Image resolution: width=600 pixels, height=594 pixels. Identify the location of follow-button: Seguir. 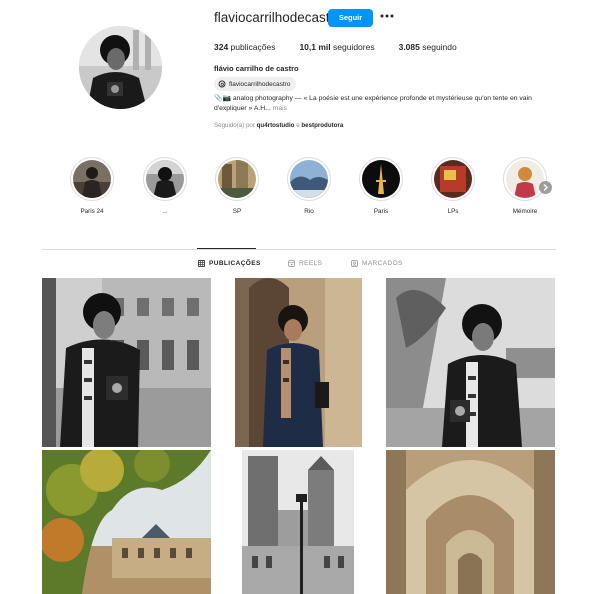
(350, 18).